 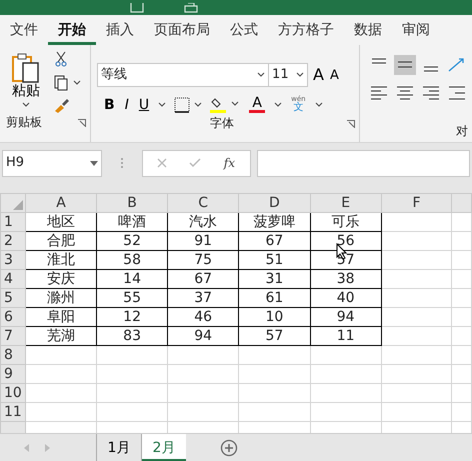 What do you see at coordinates (194, 163) in the screenshot?
I see `check-icon` at bounding box center [194, 163].